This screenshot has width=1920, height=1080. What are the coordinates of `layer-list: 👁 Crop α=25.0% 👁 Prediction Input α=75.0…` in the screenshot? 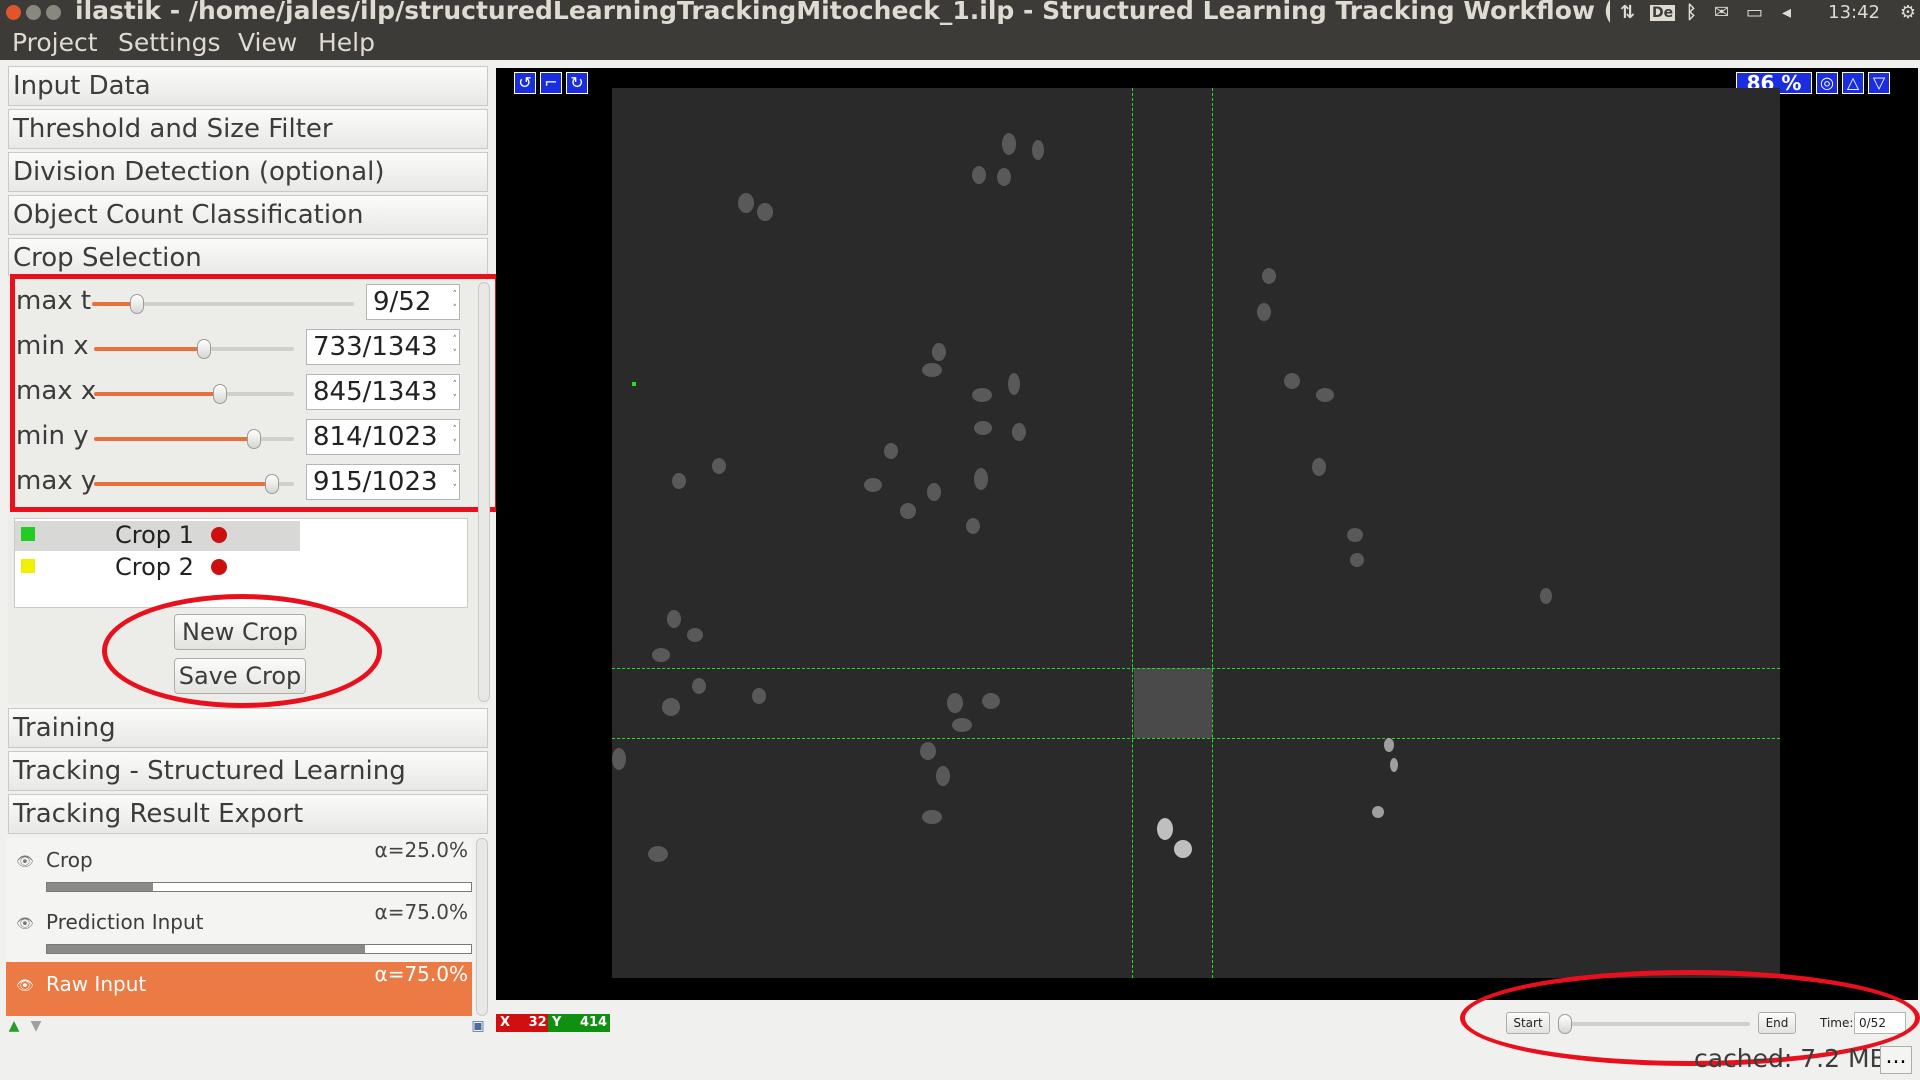 It's located at (239, 927).